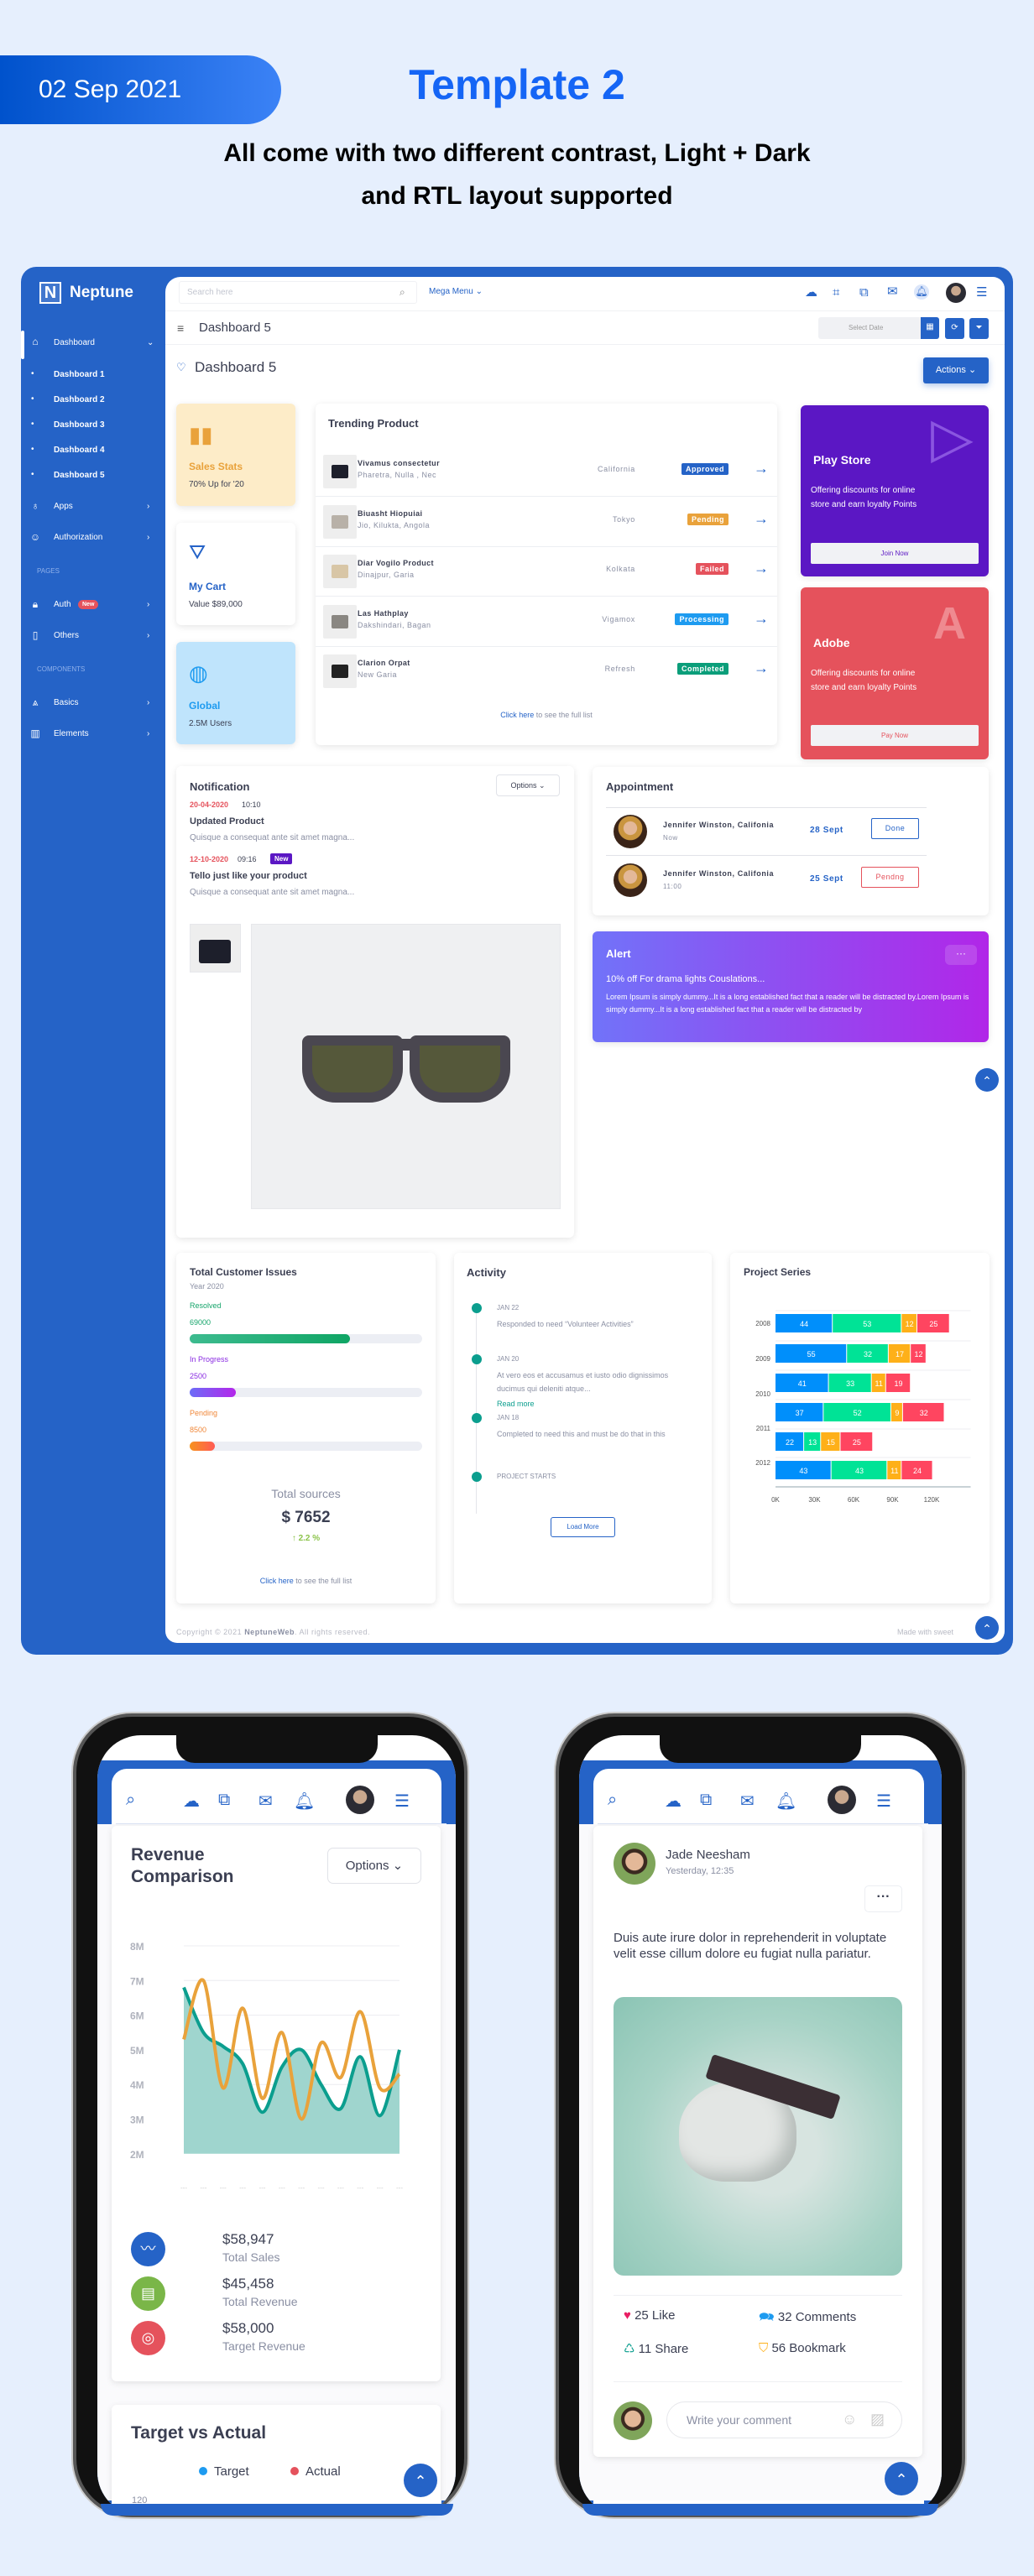  What do you see at coordinates (94, 375) in the screenshot?
I see `sidebar-item-dashboard-1: • Dashboard 1` at bounding box center [94, 375].